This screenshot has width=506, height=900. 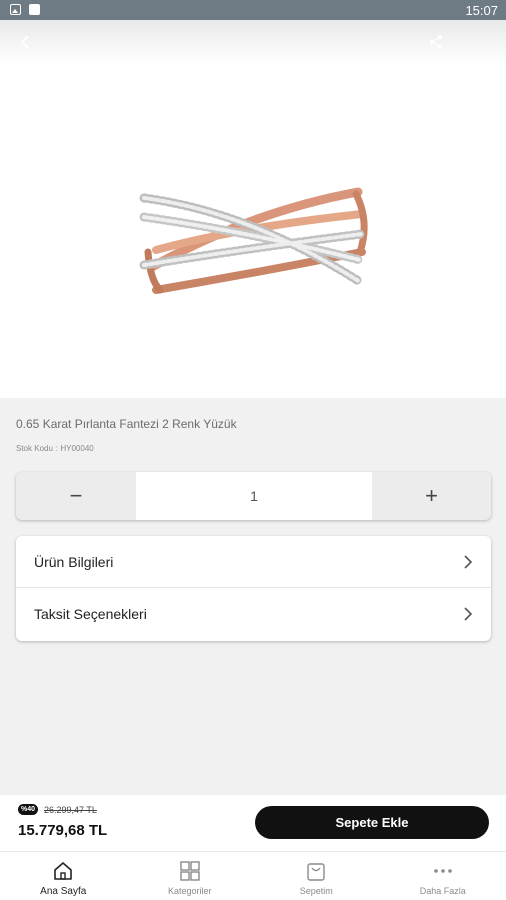 I want to click on grid-icon, so click(x=190, y=871).